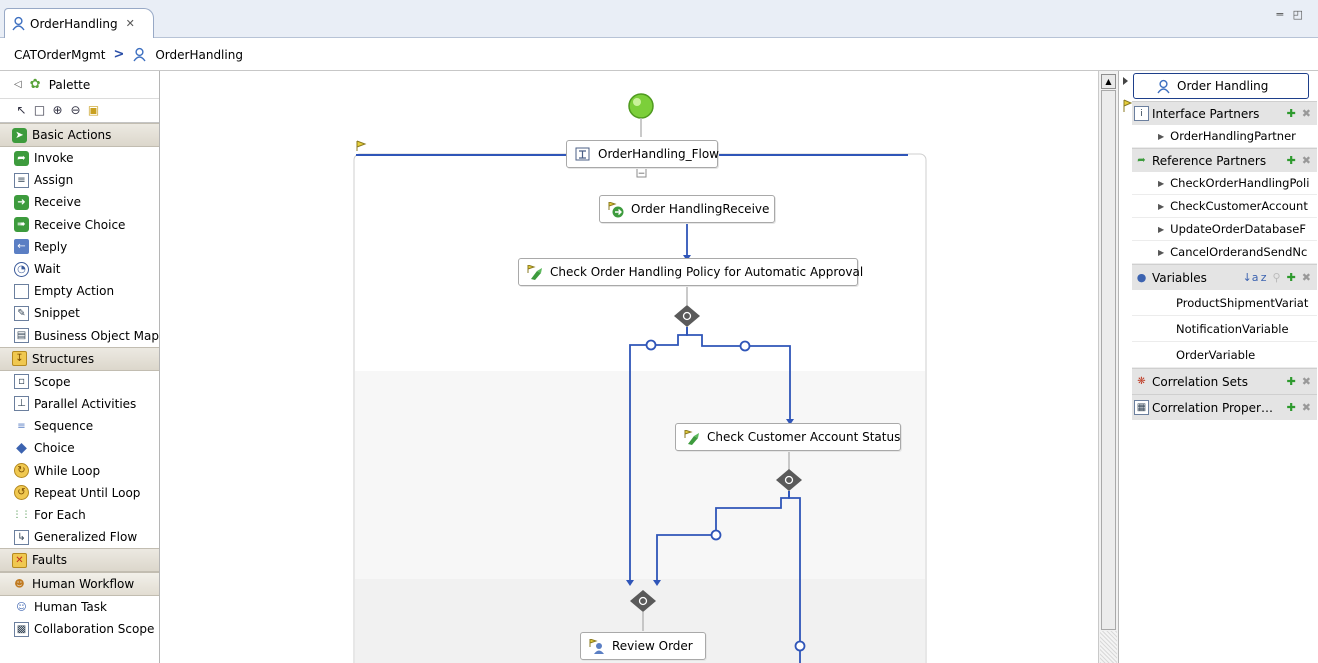  Describe the element at coordinates (642, 154) in the screenshot. I see `flow-node: OrderHandling_Flow` at that location.